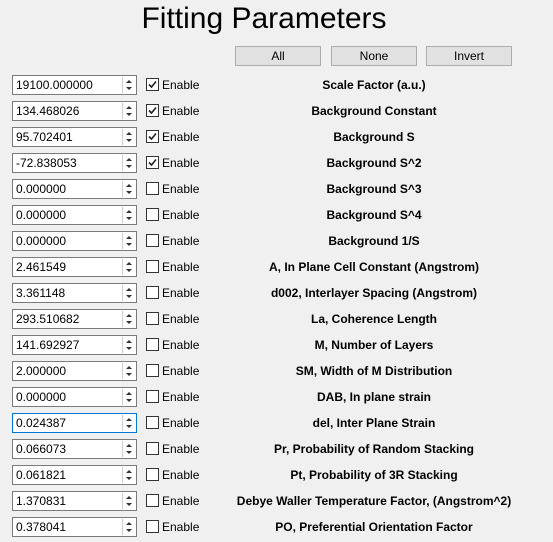 Image resolution: width=553 pixels, height=542 pixels. Describe the element at coordinates (278, 56) in the screenshot. I see `all-button: All` at that location.